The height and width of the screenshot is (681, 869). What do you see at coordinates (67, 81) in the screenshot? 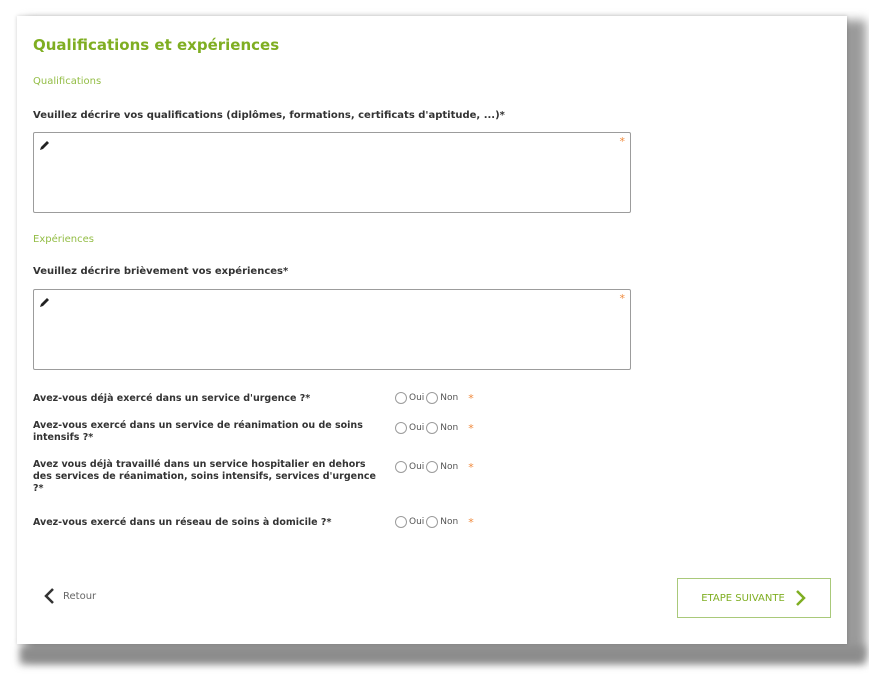
I see `qualifications-heading: Qualifications` at bounding box center [67, 81].